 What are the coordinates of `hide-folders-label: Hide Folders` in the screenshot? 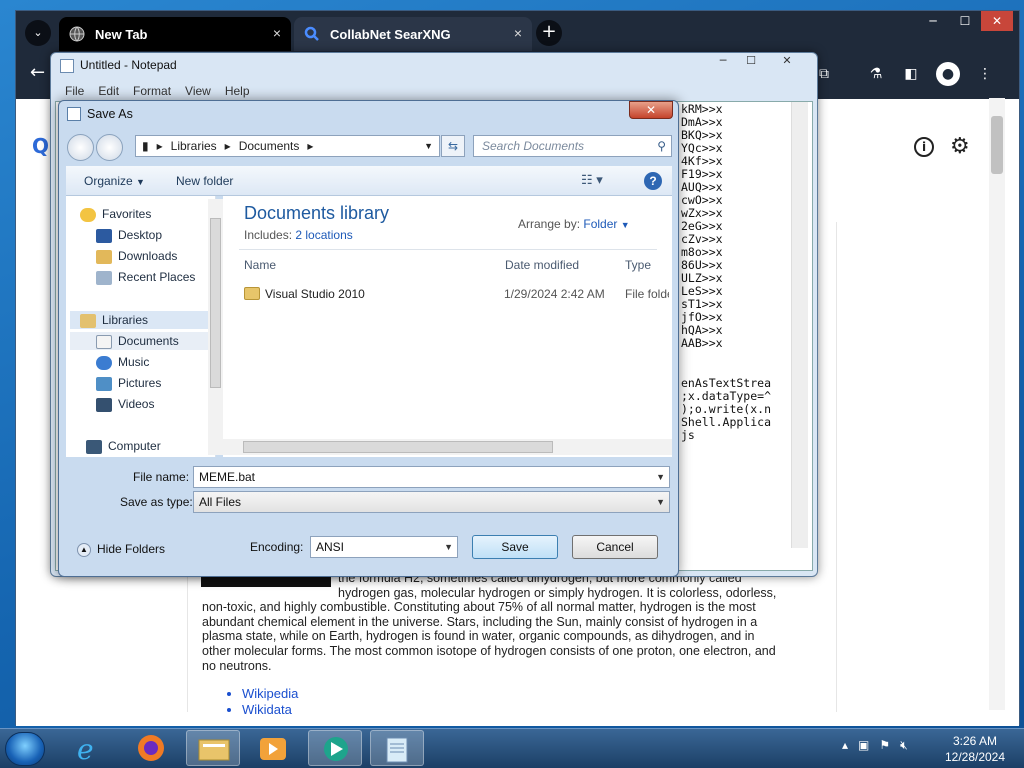 It's located at (131, 549).